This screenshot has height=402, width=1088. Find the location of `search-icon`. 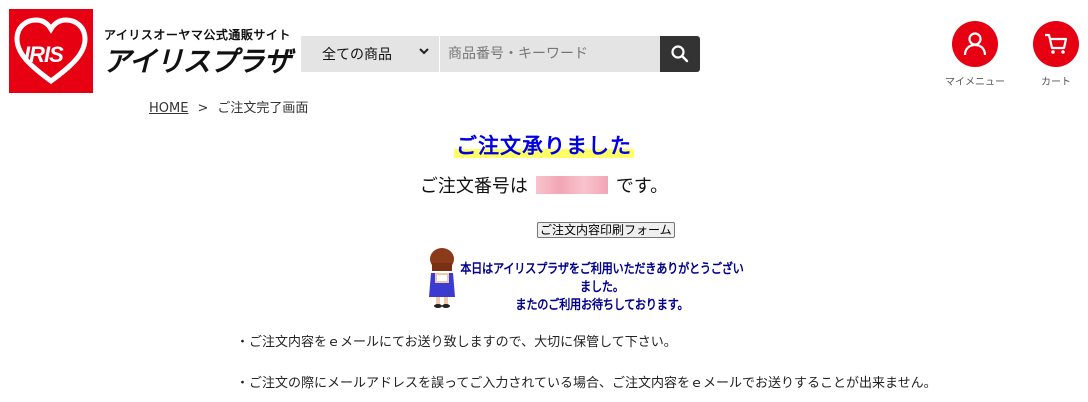

search-icon is located at coordinates (680, 54).